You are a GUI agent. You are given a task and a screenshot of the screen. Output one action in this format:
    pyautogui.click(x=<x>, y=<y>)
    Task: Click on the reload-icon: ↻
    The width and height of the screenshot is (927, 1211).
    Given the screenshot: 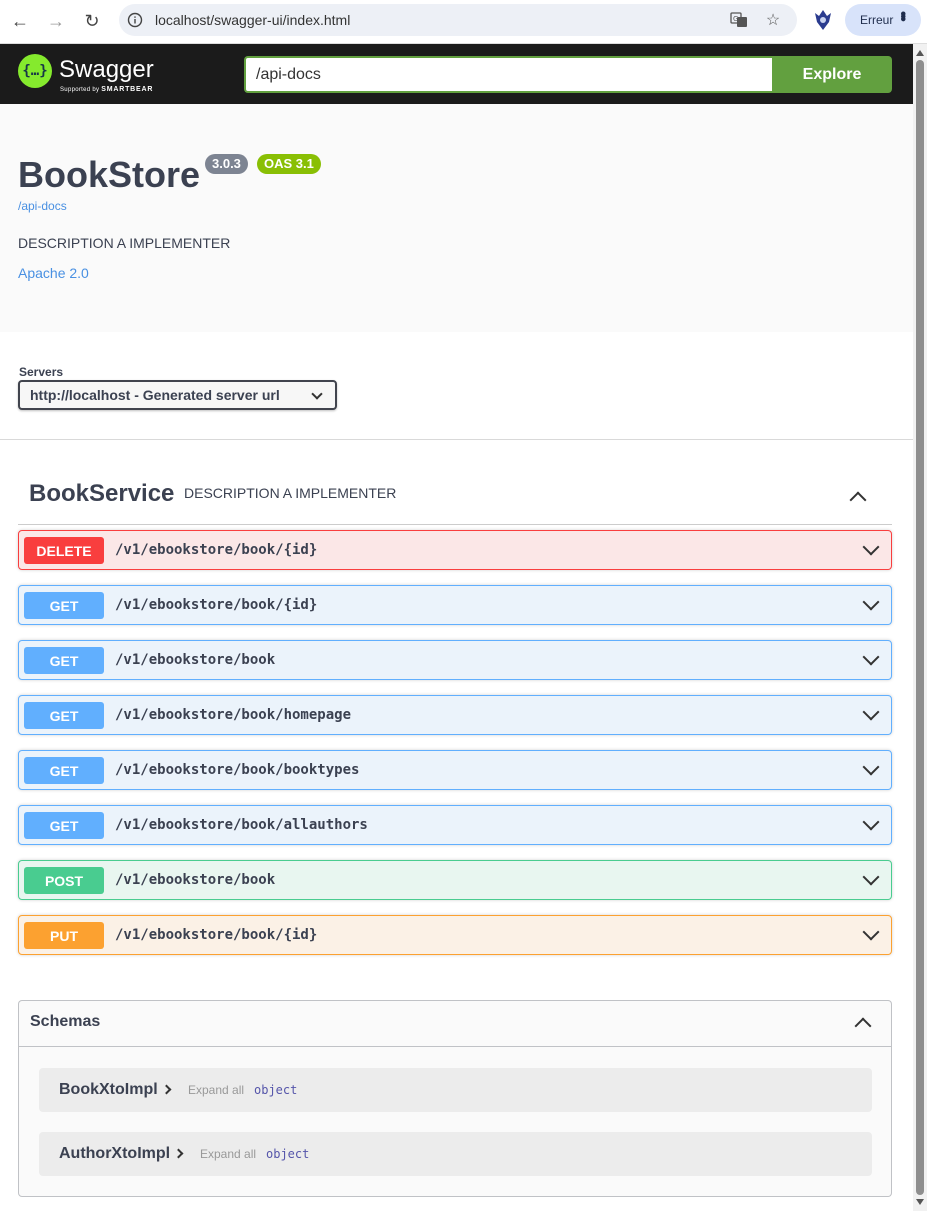 What is the action you would take?
    pyautogui.click(x=92, y=21)
    